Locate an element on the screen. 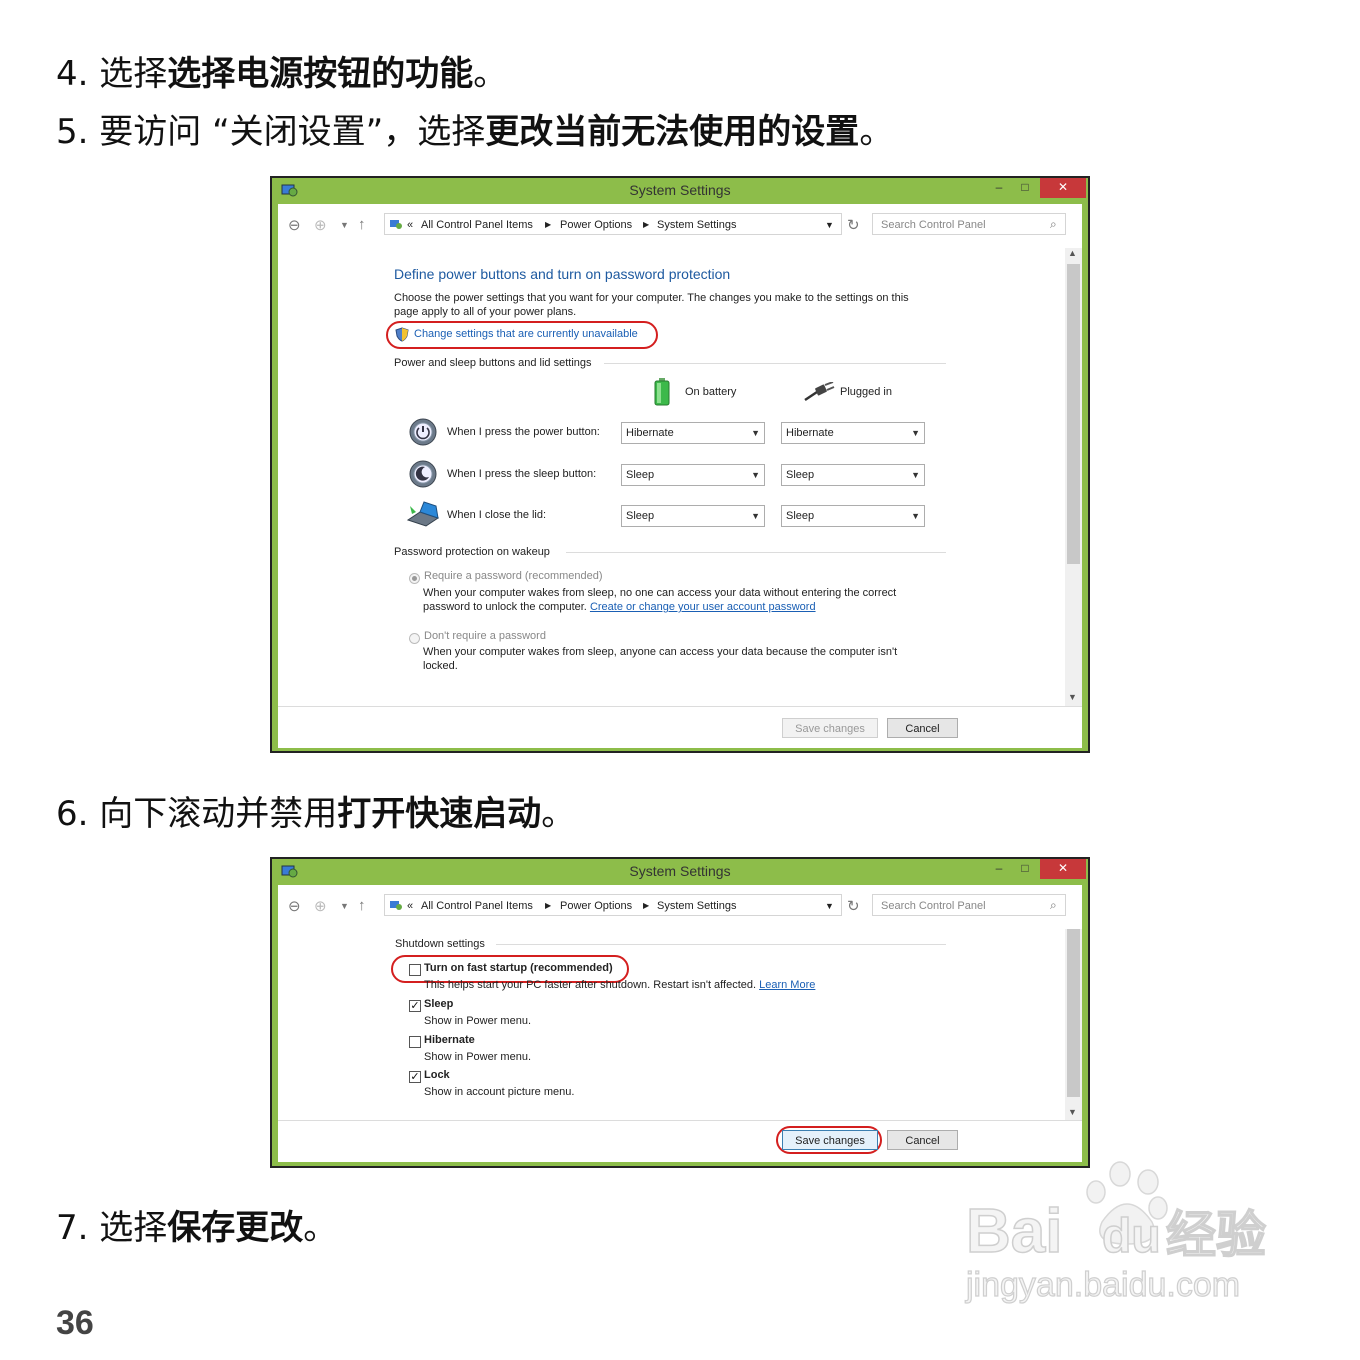  step-bold-text: 选择电源按钮的功能 is located at coordinates (320, 74).